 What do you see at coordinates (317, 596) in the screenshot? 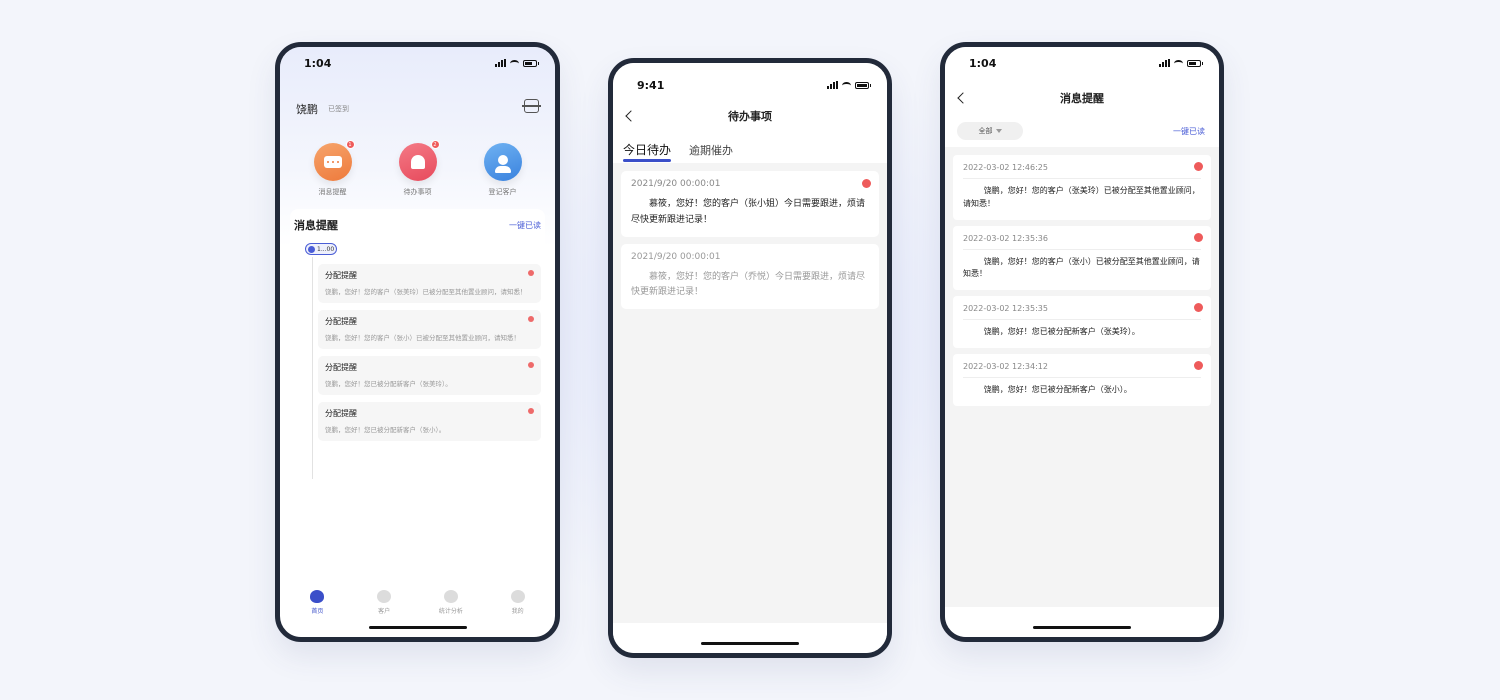
I see `home-icon` at bounding box center [317, 596].